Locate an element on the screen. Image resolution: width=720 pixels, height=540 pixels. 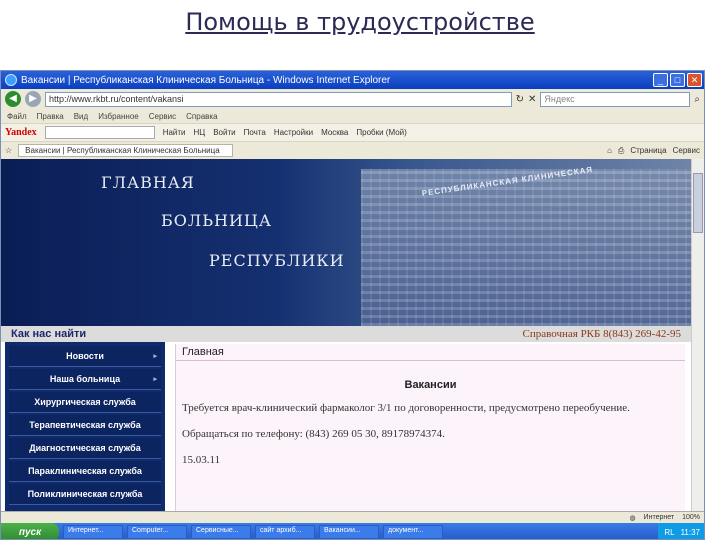
language-indicator: RL is located at coordinates (669, 532).